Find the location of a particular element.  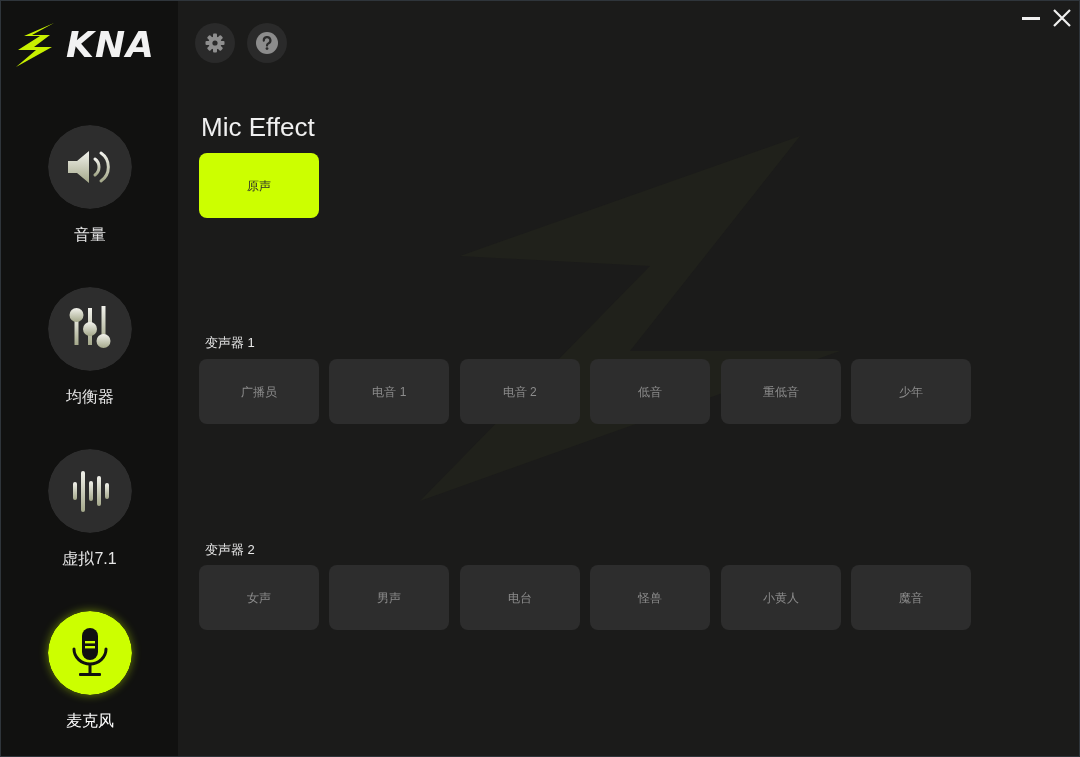

effect-button: 男声 is located at coordinates (389, 597).